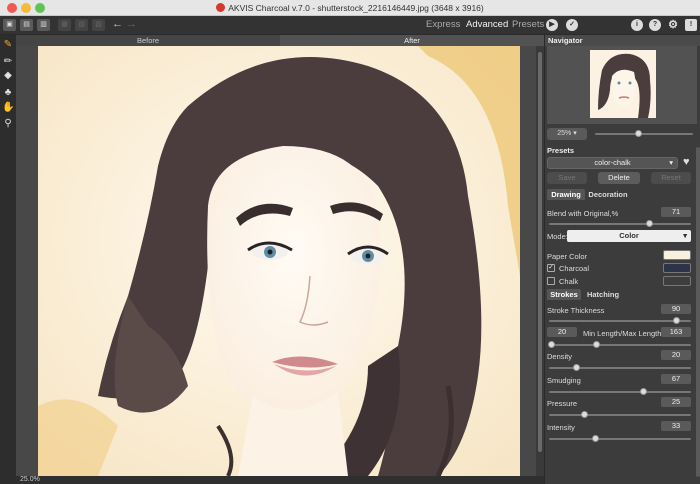 The height and width of the screenshot is (484, 700). What do you see at coordinates (595, 438) in the screenshot?
I see `intensity-slider-thumb` at bounding box center [595, 438].